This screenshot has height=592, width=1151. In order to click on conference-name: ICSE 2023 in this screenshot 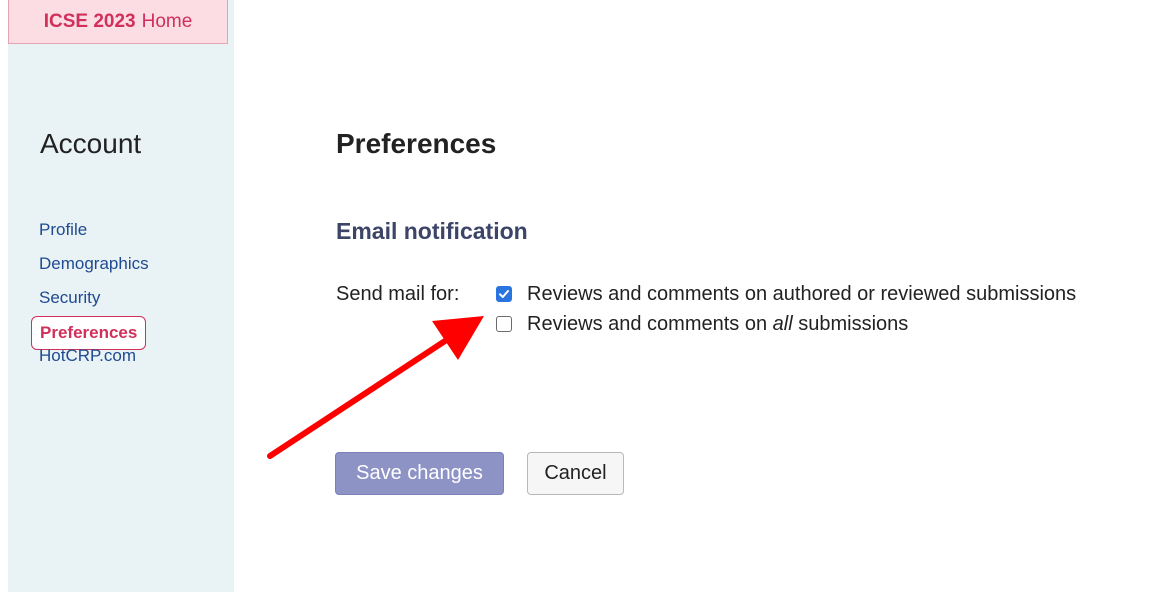, I will do `click(89, 21)`.